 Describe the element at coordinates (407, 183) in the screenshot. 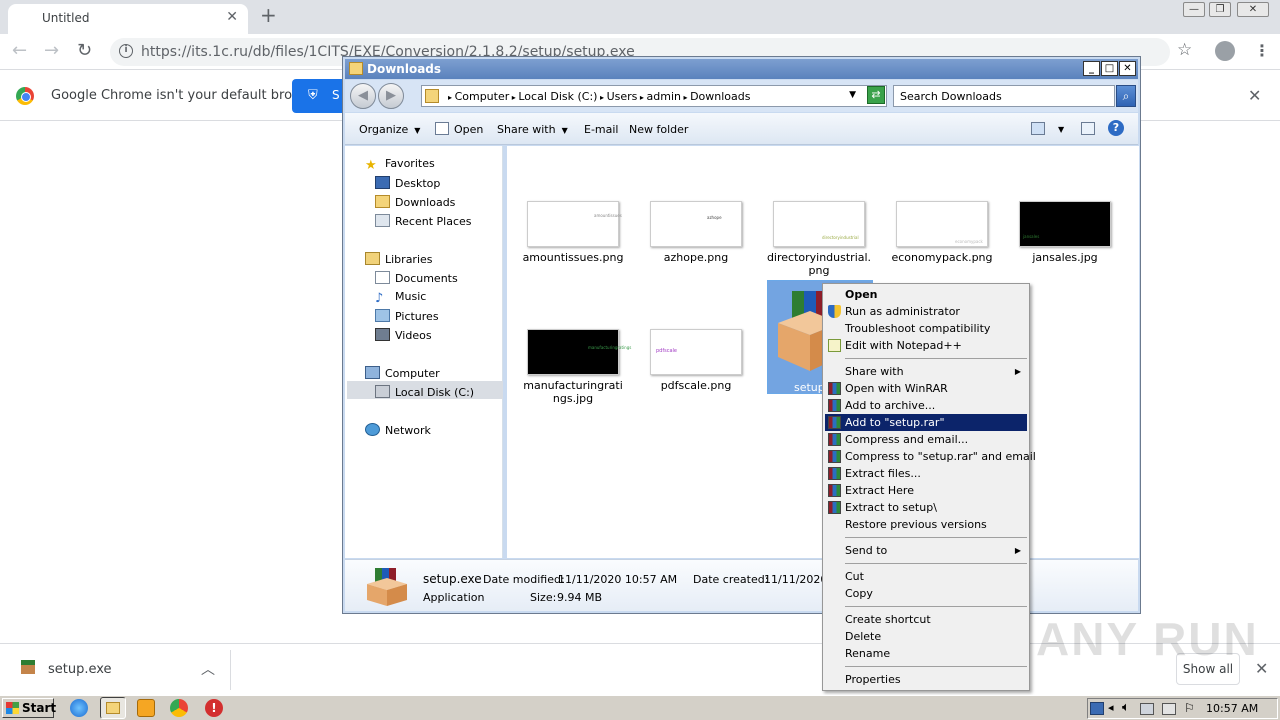

I see `nav-desktop: Desktop` at that location.